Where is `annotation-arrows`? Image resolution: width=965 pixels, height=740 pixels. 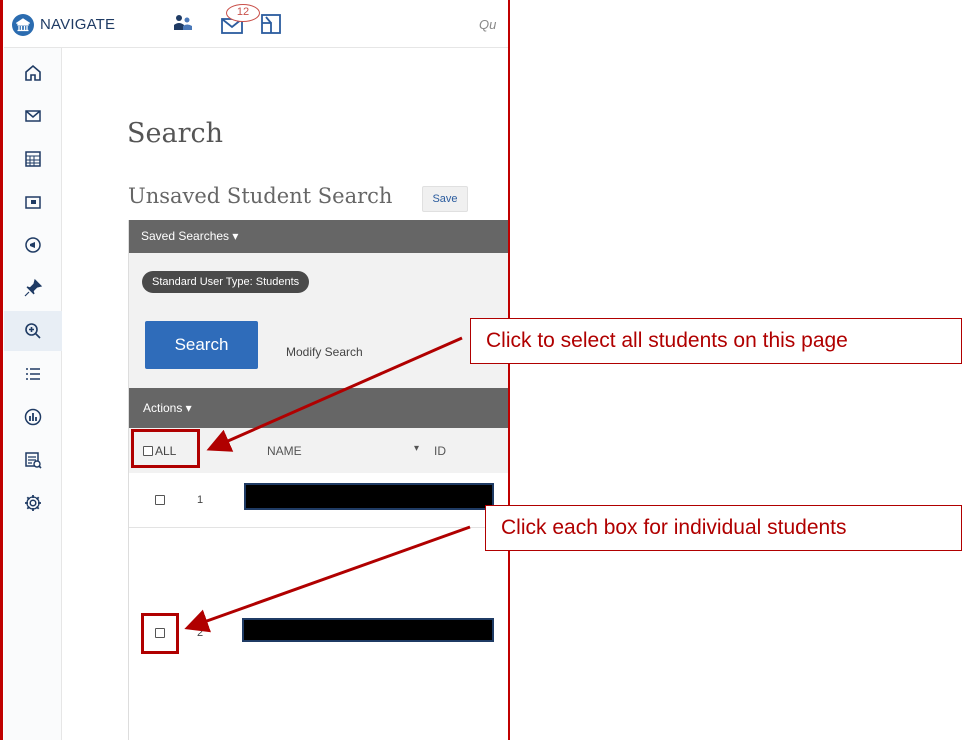 annotation-arrows is located at coordinates (327, 484).